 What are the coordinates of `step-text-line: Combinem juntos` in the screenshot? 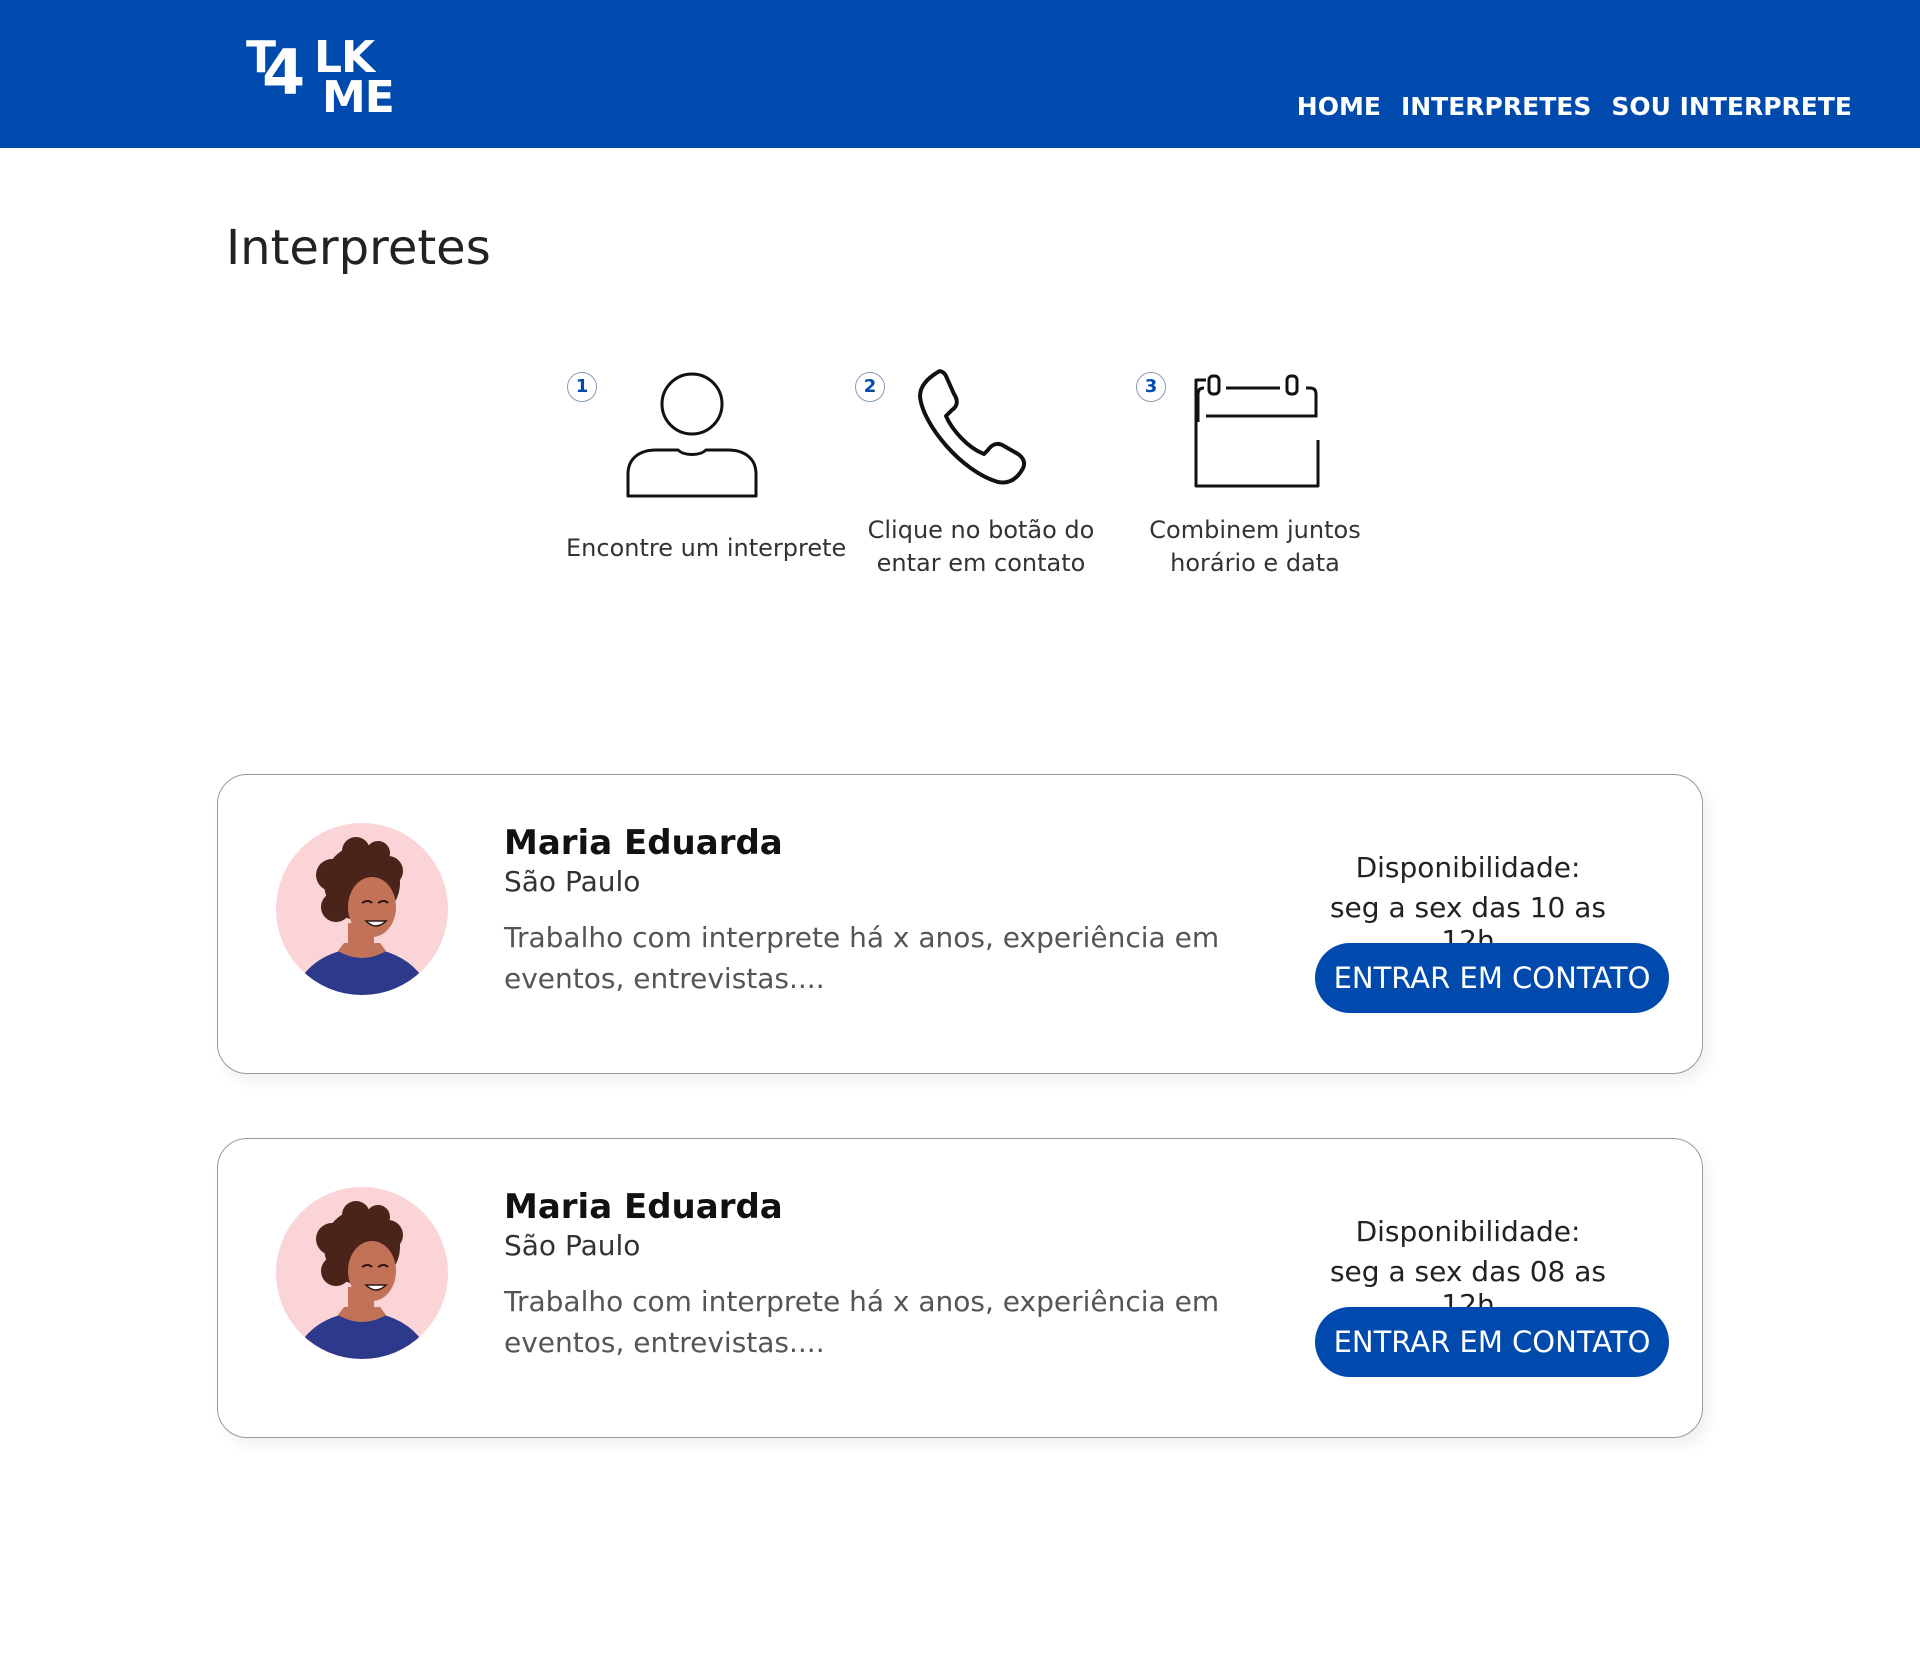 It's located at (1255, 530).